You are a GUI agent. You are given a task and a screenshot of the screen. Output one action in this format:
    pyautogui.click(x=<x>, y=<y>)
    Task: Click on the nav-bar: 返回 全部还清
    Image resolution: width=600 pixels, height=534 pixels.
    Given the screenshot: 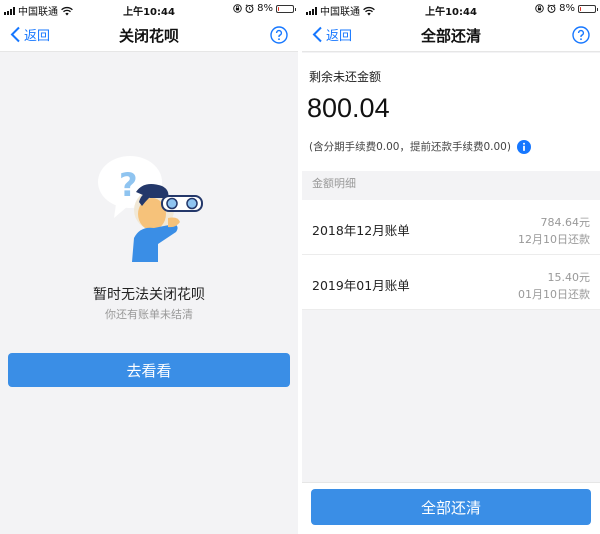 What is the action you would take?
    pyautogui.click(x=451, y=35)
    